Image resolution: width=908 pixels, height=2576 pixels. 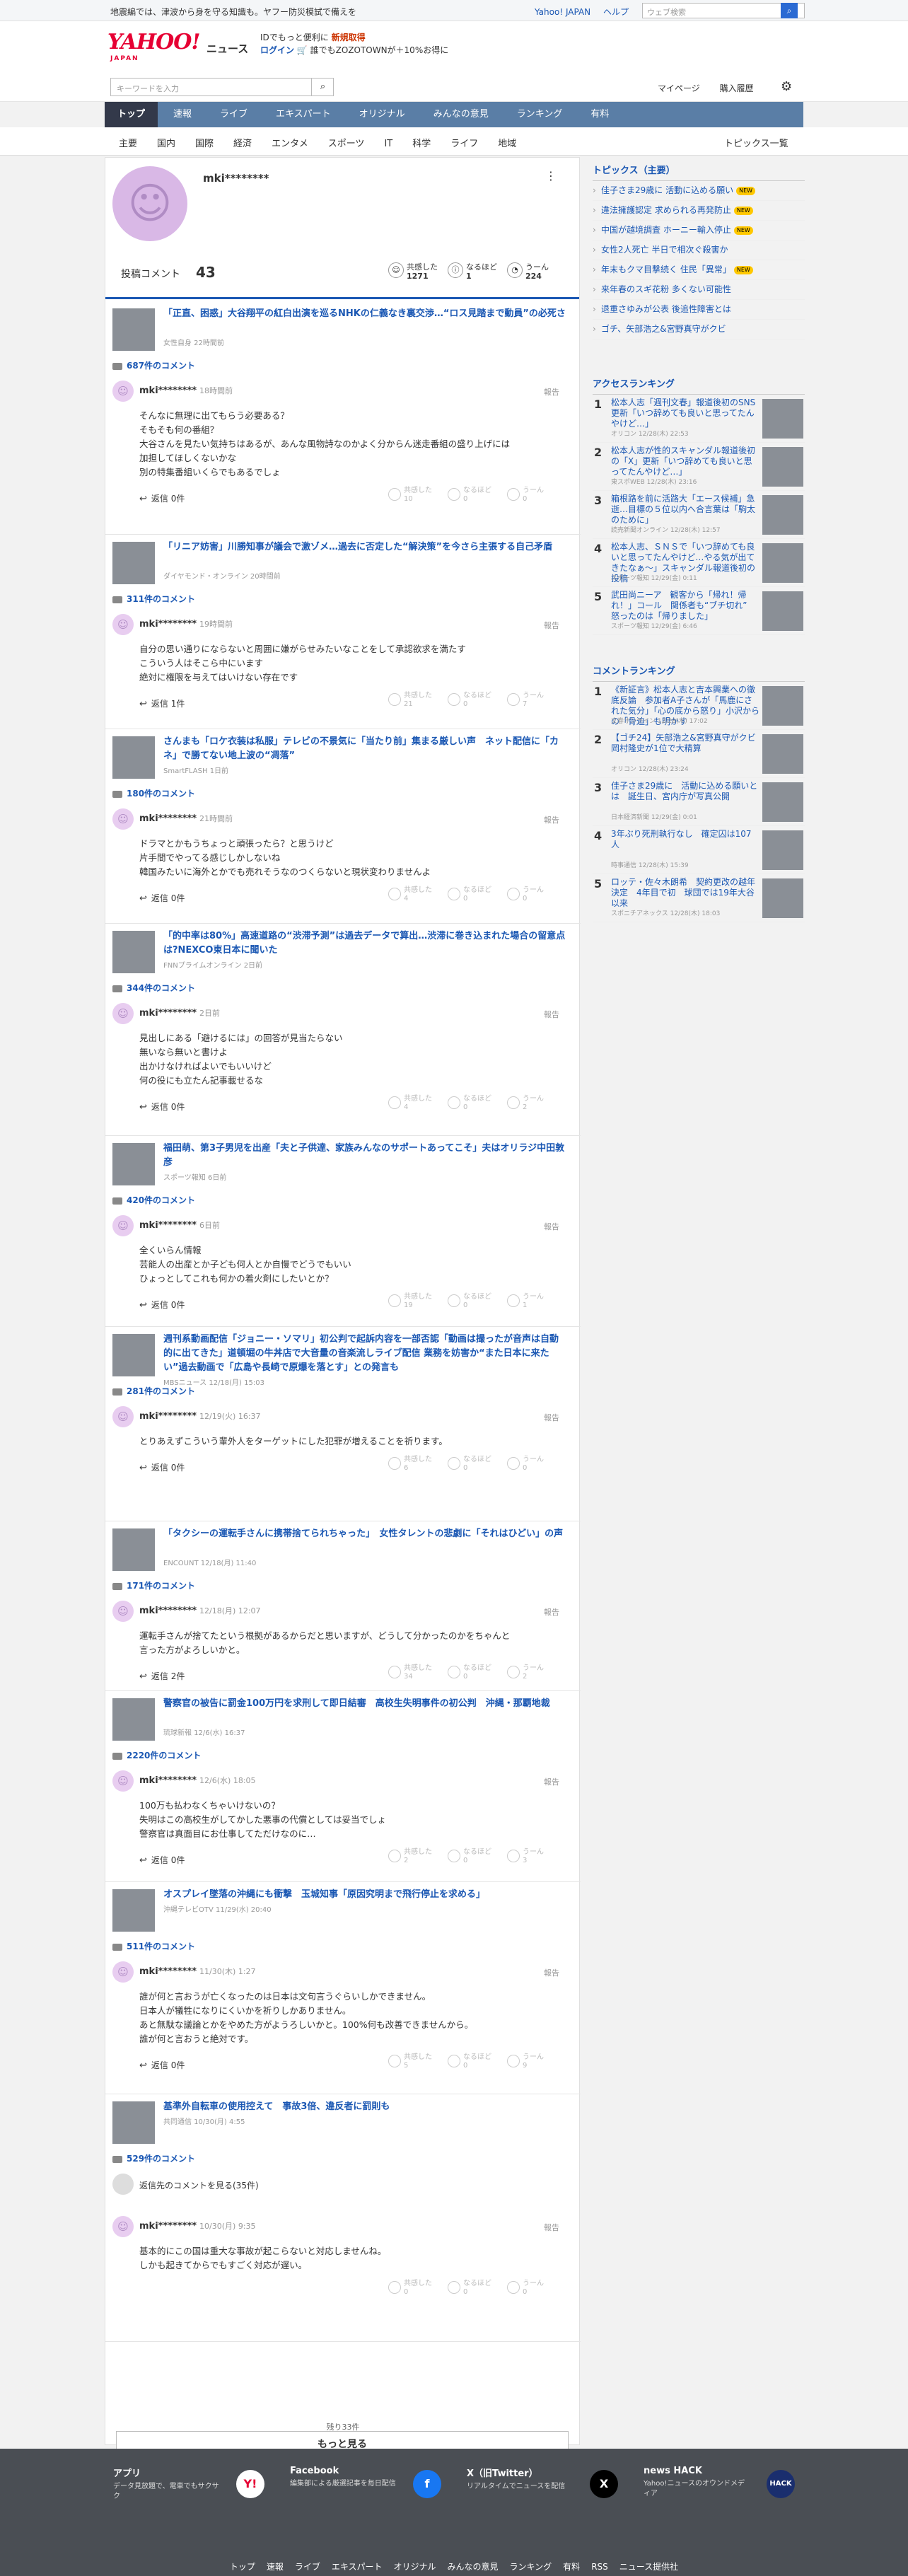 I want to click on nav-original: オリジナル, so click(x=382, y=114).